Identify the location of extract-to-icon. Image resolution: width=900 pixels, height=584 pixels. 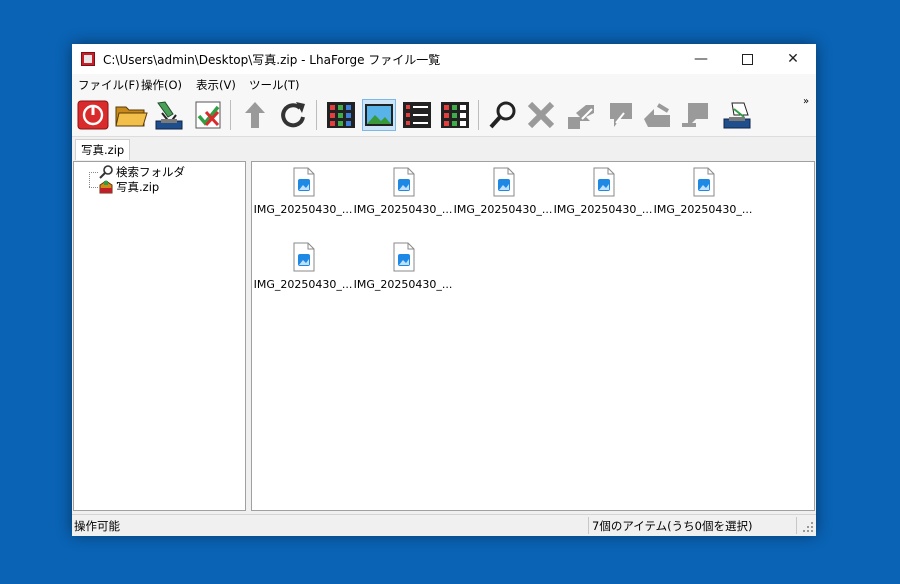
(621, 115).